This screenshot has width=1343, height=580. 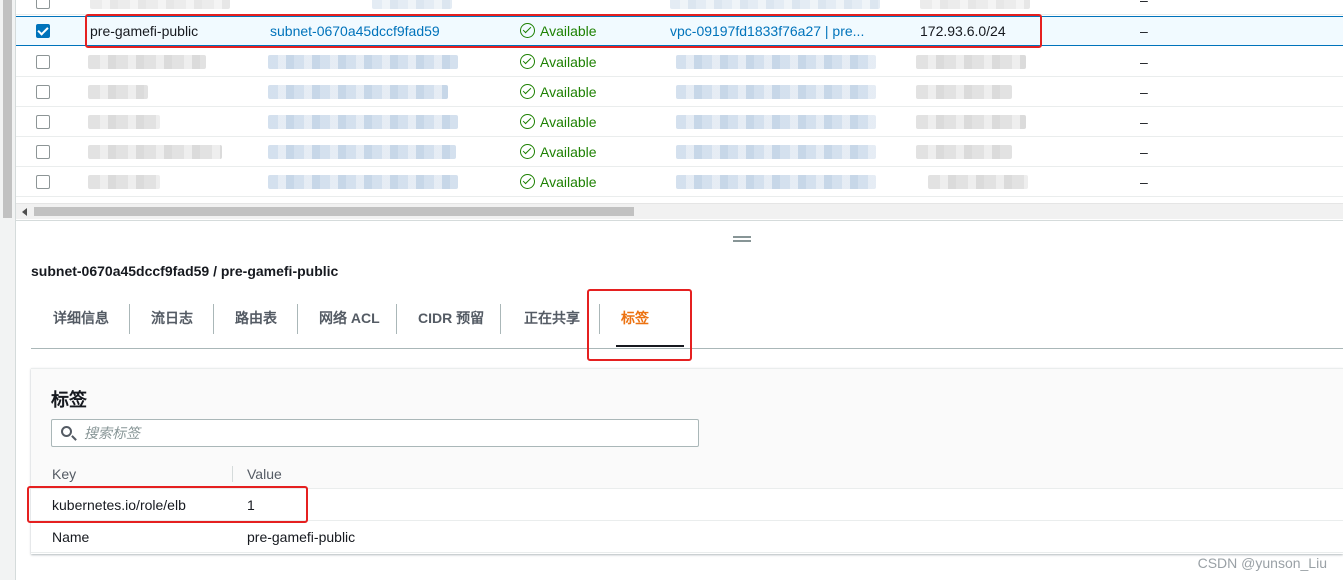 What do you see at coordinates (7, 109) in the screenshot?
I see `vertical-scrollbar-thumb` at bounding box center [7, 109].